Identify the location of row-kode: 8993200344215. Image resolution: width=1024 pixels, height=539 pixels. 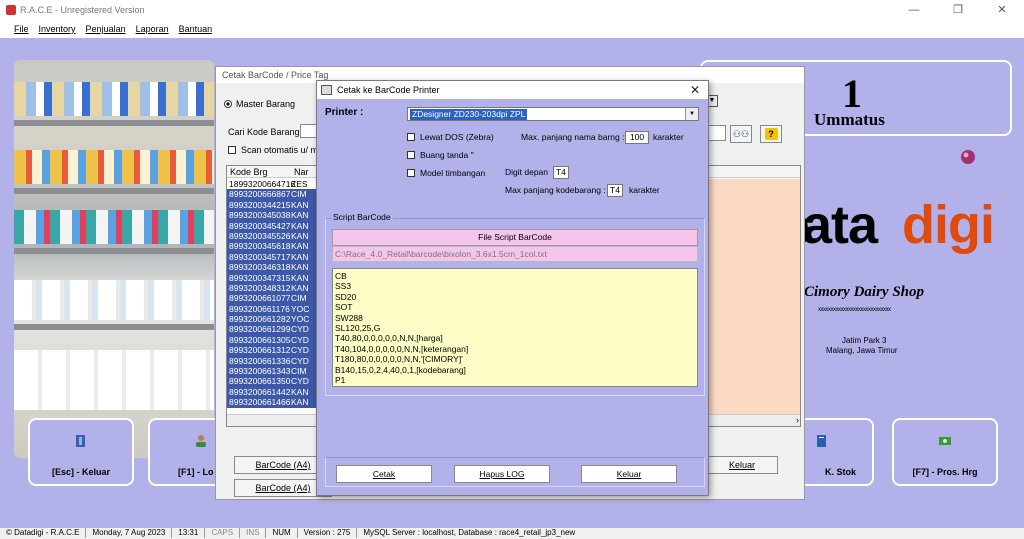
(260, 204).